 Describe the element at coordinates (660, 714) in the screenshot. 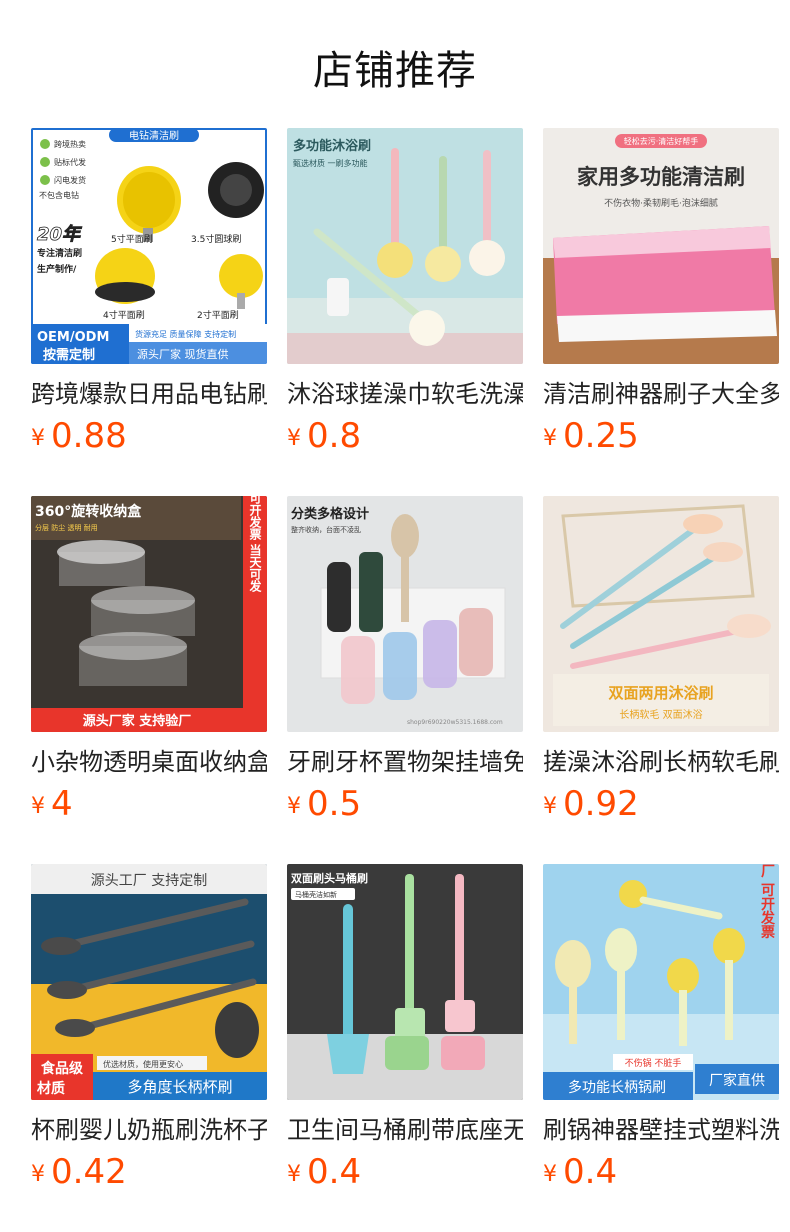

I see `svg-text: 长柄软毛 双面沐浴` at that location.